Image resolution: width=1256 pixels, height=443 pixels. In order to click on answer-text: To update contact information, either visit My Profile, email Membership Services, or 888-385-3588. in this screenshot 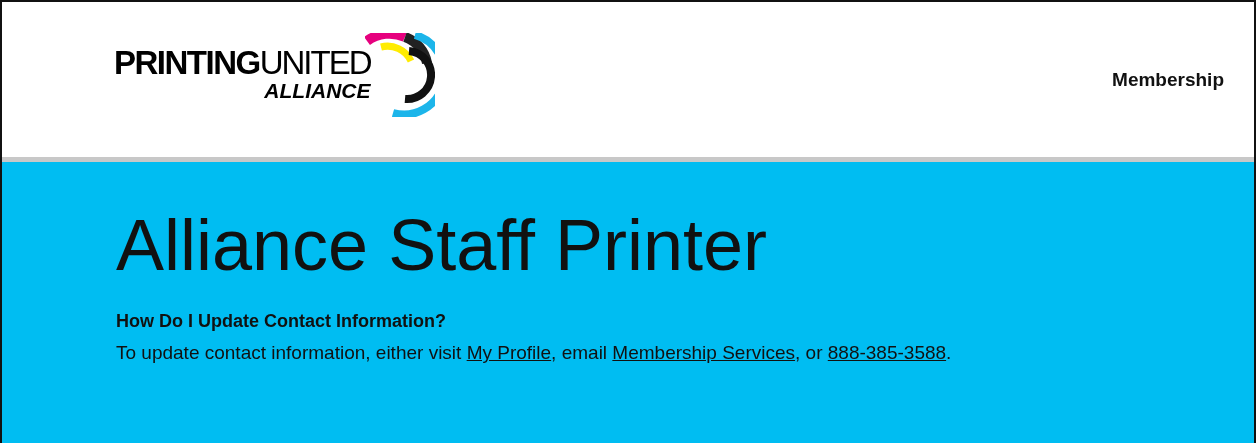, I will do `click(534, 353)`.